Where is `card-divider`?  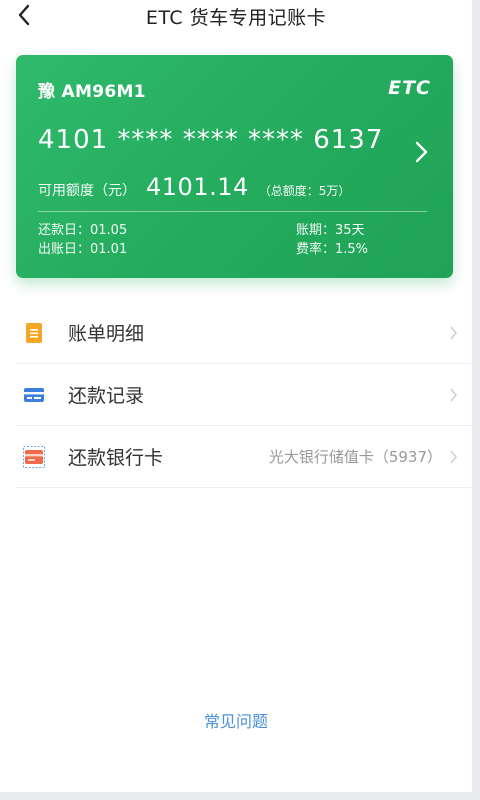 card-divider is located at coordinates (232, 211).